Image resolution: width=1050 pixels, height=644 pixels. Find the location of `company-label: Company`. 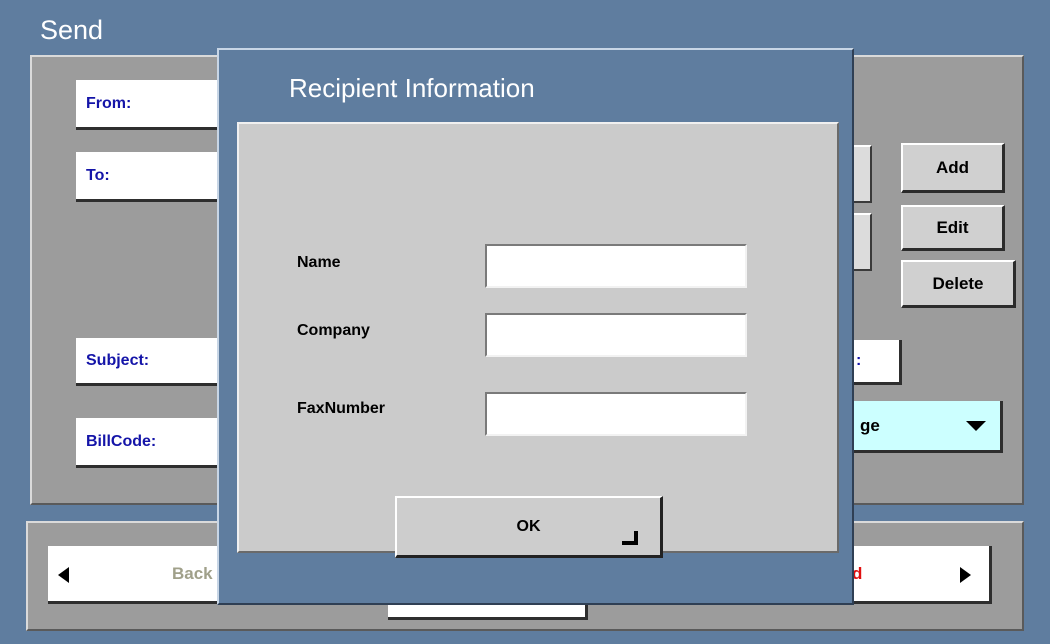

company-label: Company is located at coordinates (333, 330).